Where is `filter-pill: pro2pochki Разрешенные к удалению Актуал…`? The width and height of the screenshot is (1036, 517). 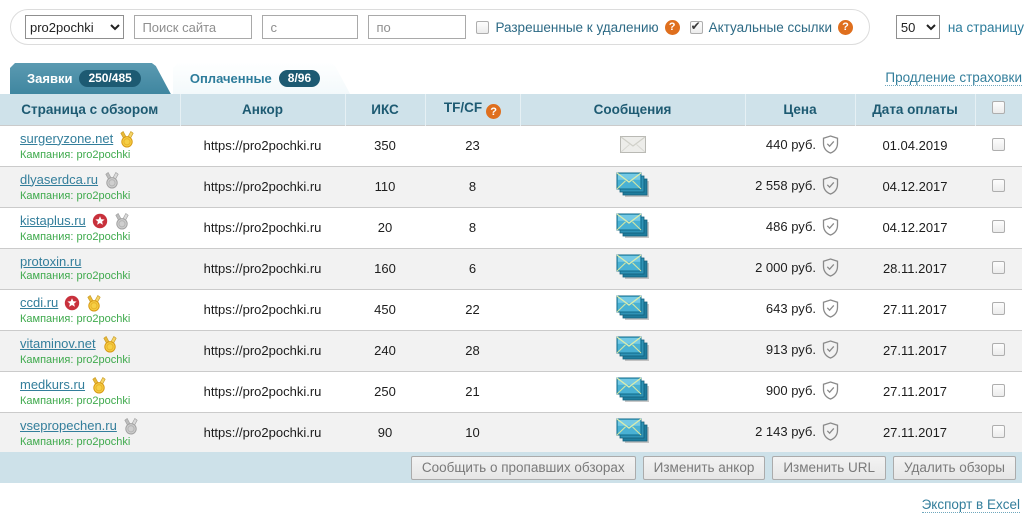 filter-pill: pro2pochki Разрешенные к удалению Актуал… is located at coordinates (440, 27).